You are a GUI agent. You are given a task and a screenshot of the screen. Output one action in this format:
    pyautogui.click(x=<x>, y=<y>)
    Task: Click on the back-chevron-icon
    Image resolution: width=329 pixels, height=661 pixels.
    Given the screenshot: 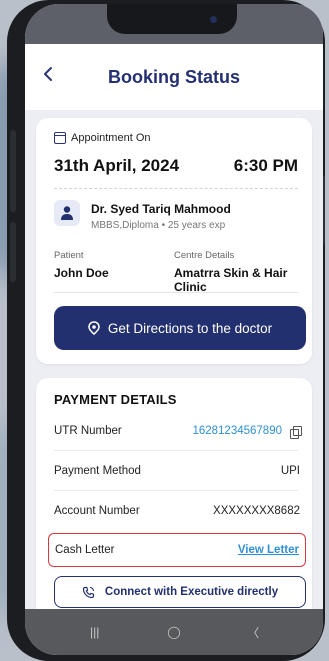 What is the action you would take?
    pyautogui.click(x=48, y=76)
    